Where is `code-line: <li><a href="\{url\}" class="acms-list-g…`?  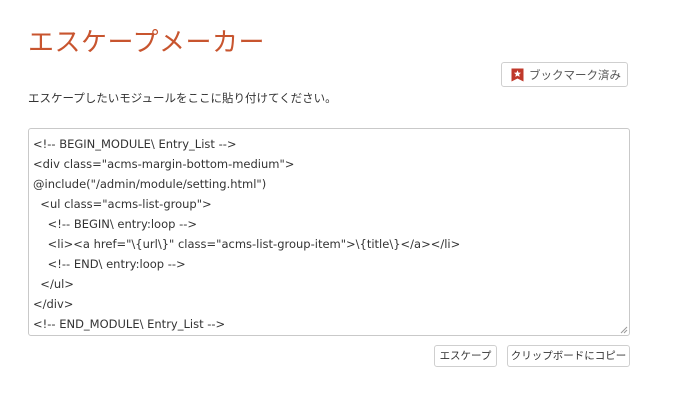
code-line: <li><a href="\{url\}" class="acms-list-g… is located at coordinates (247, 244).